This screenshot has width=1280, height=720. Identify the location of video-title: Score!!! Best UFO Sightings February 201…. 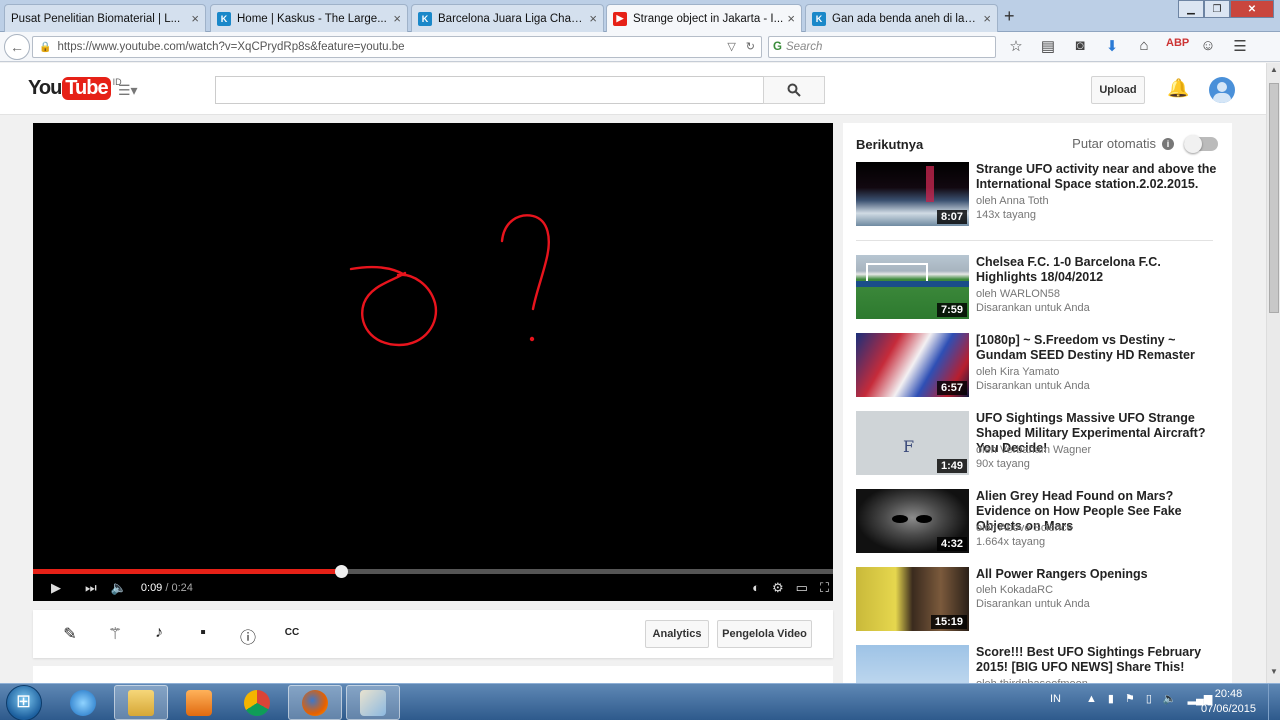
(1098, 660).